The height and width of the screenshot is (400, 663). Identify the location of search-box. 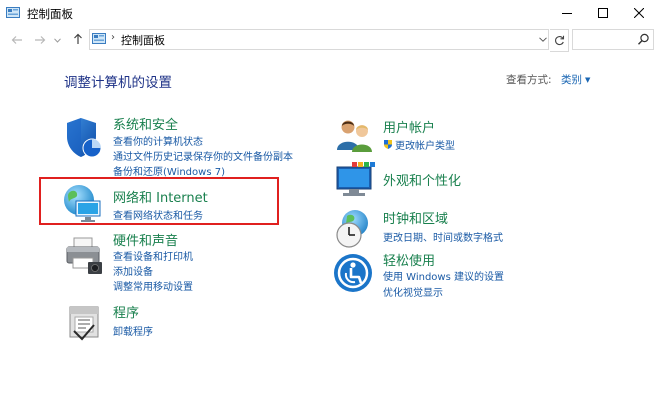
(613, 39).